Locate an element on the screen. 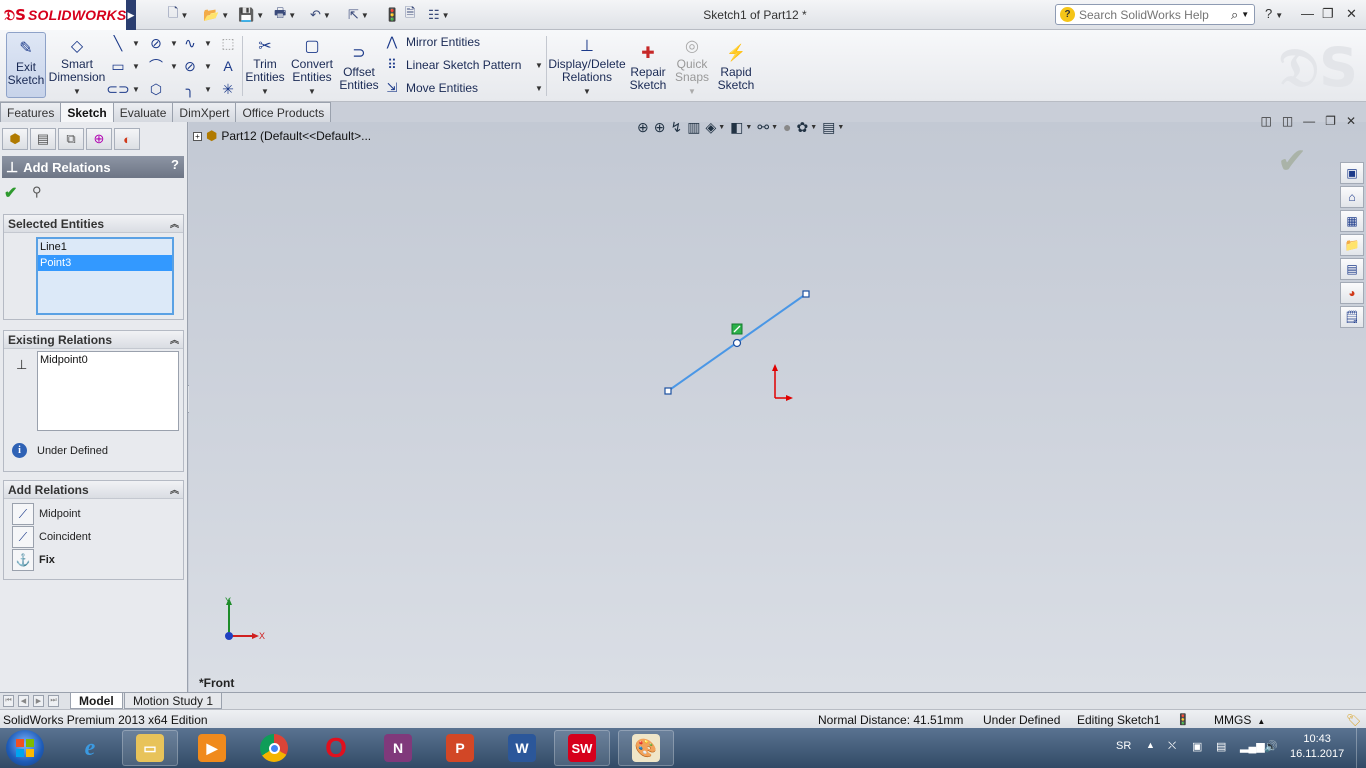 This screenshot has height=768, width=1366. smart-dimension-dropdown-icon: ▼ is located at coordinates (77, 91).